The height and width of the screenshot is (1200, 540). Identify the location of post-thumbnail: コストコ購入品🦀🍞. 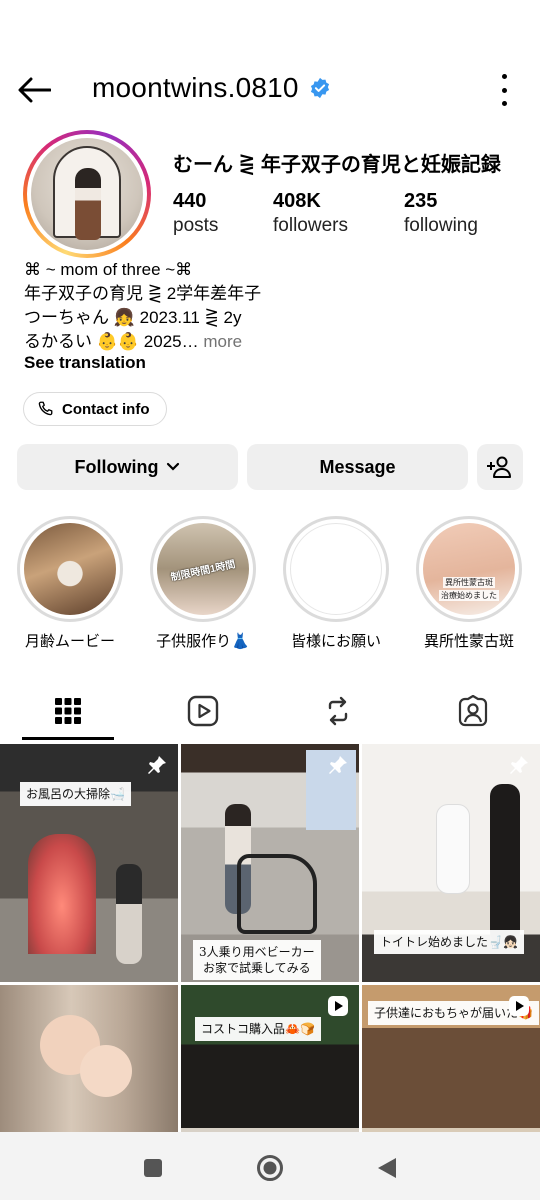
(270, 1058).